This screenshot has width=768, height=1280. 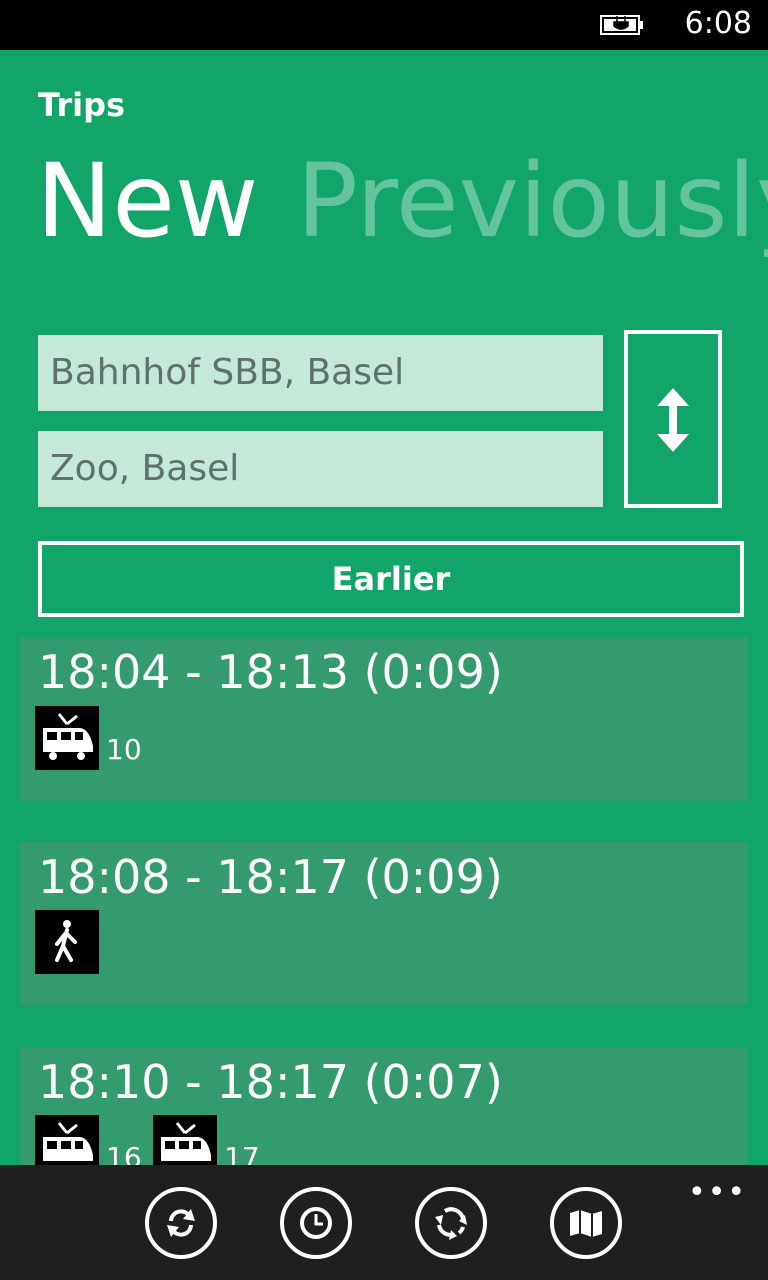 I want to click on swap-button, so click(x=673, y=419).